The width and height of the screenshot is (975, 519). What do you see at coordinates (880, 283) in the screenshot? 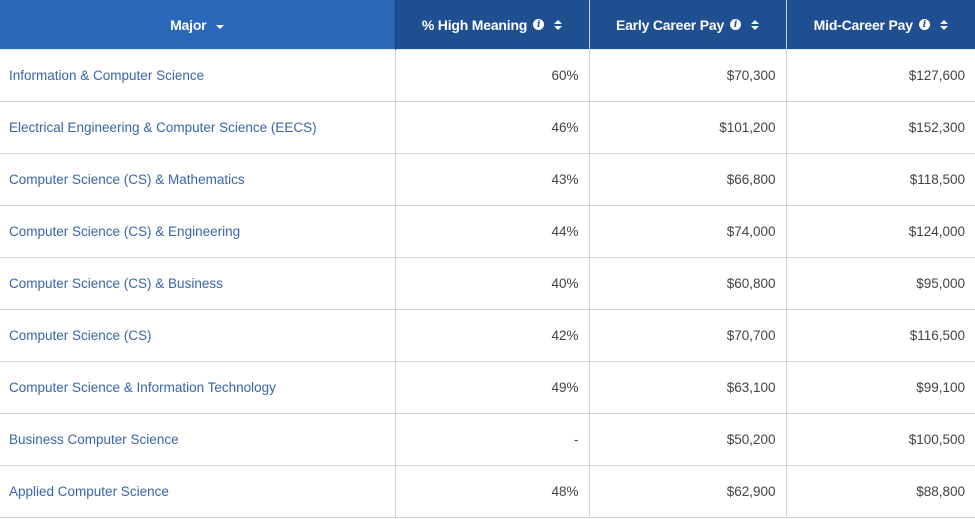
I see `mid-career-pay-cell: $95,000` at bounding box center [880, 283].